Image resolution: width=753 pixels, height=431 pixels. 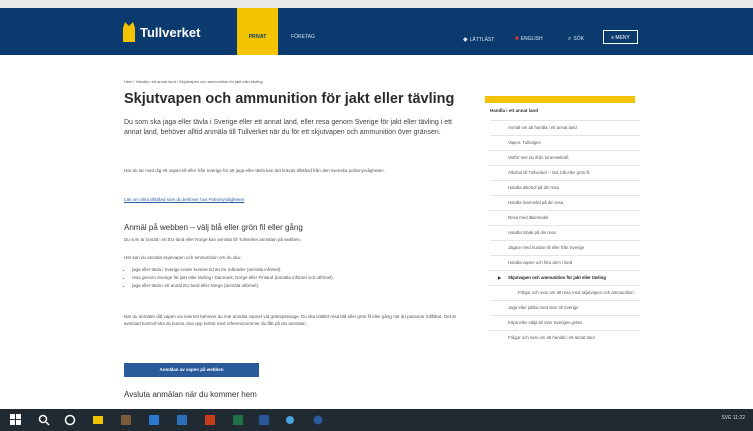 I want to click on store-icon, so click(x=126, y=420).